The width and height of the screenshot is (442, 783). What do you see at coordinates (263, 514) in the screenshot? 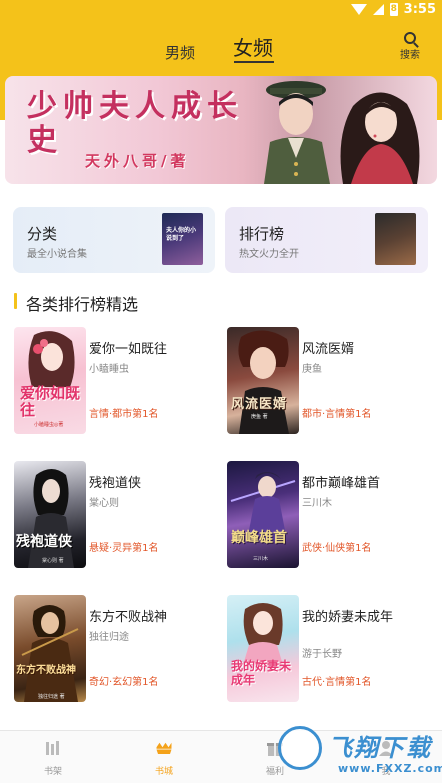
I see `book-cover: 巅峰雄首 三川木` at bounding box center [263, 514].